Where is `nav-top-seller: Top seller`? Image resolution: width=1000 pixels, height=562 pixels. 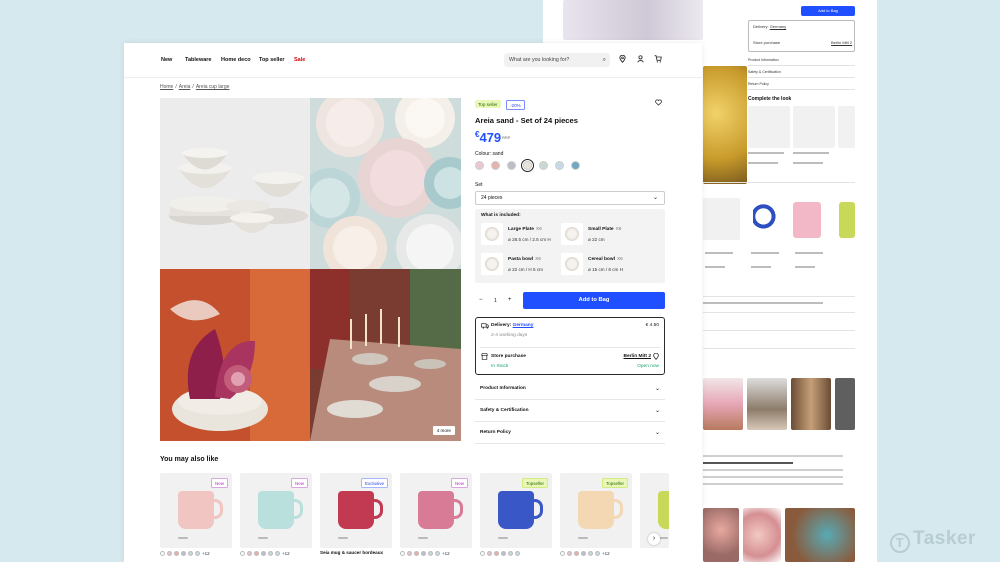 nav-top-seller: Top seller is located at coordinates (272, 60).